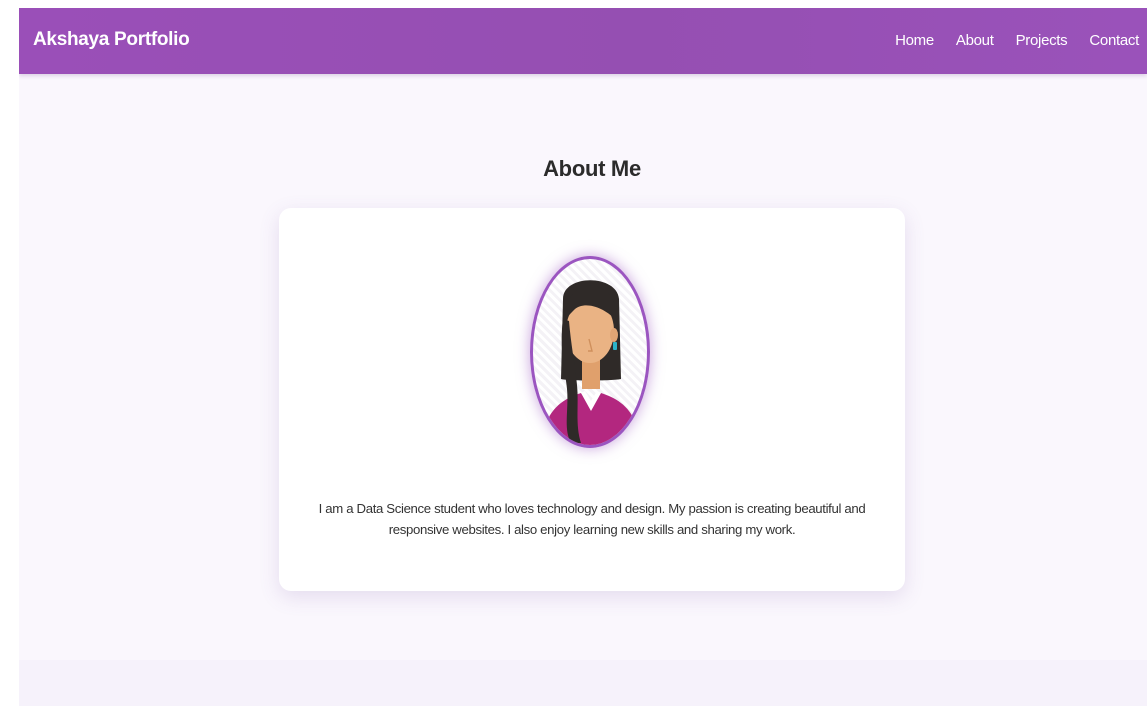 Image resolution: width=1147 pixels, height=706 pixels. I want to click on nav-link-about: About, so click(975, 40).